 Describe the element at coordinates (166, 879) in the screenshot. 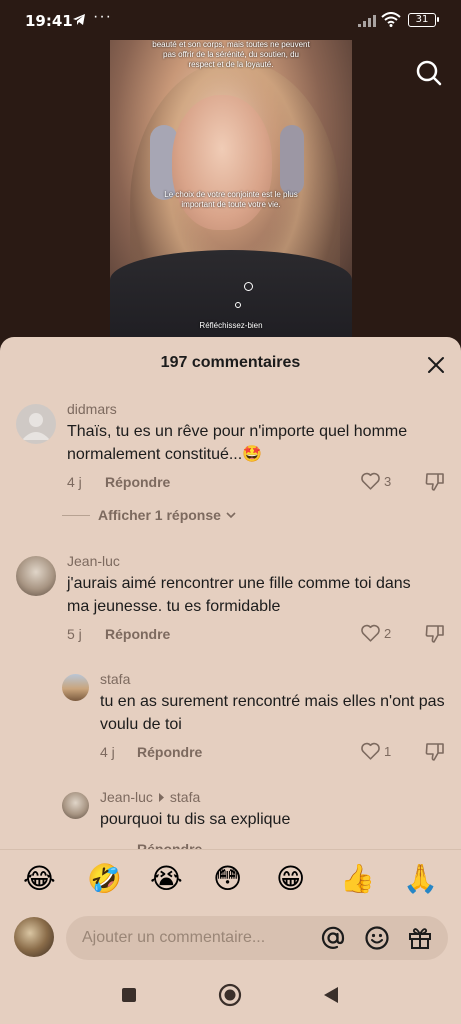

I see `emoji-option: 😭` at that location.